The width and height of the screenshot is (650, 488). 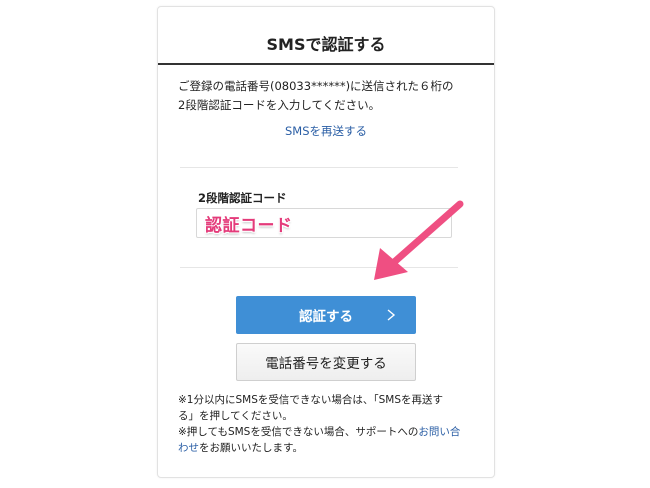 I want to click on change-phone-button-label: 電話番号を変更する, so click(x=326, y=364).